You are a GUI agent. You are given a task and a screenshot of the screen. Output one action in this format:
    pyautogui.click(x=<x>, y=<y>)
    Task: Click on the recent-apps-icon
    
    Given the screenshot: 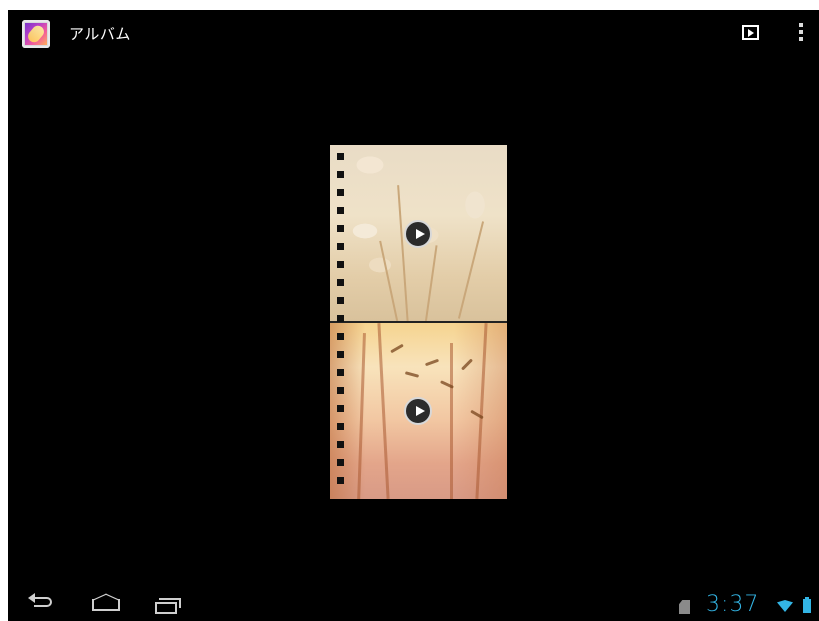 What is the action you would take?
    pyautogui.click(x=169, y=606)
    